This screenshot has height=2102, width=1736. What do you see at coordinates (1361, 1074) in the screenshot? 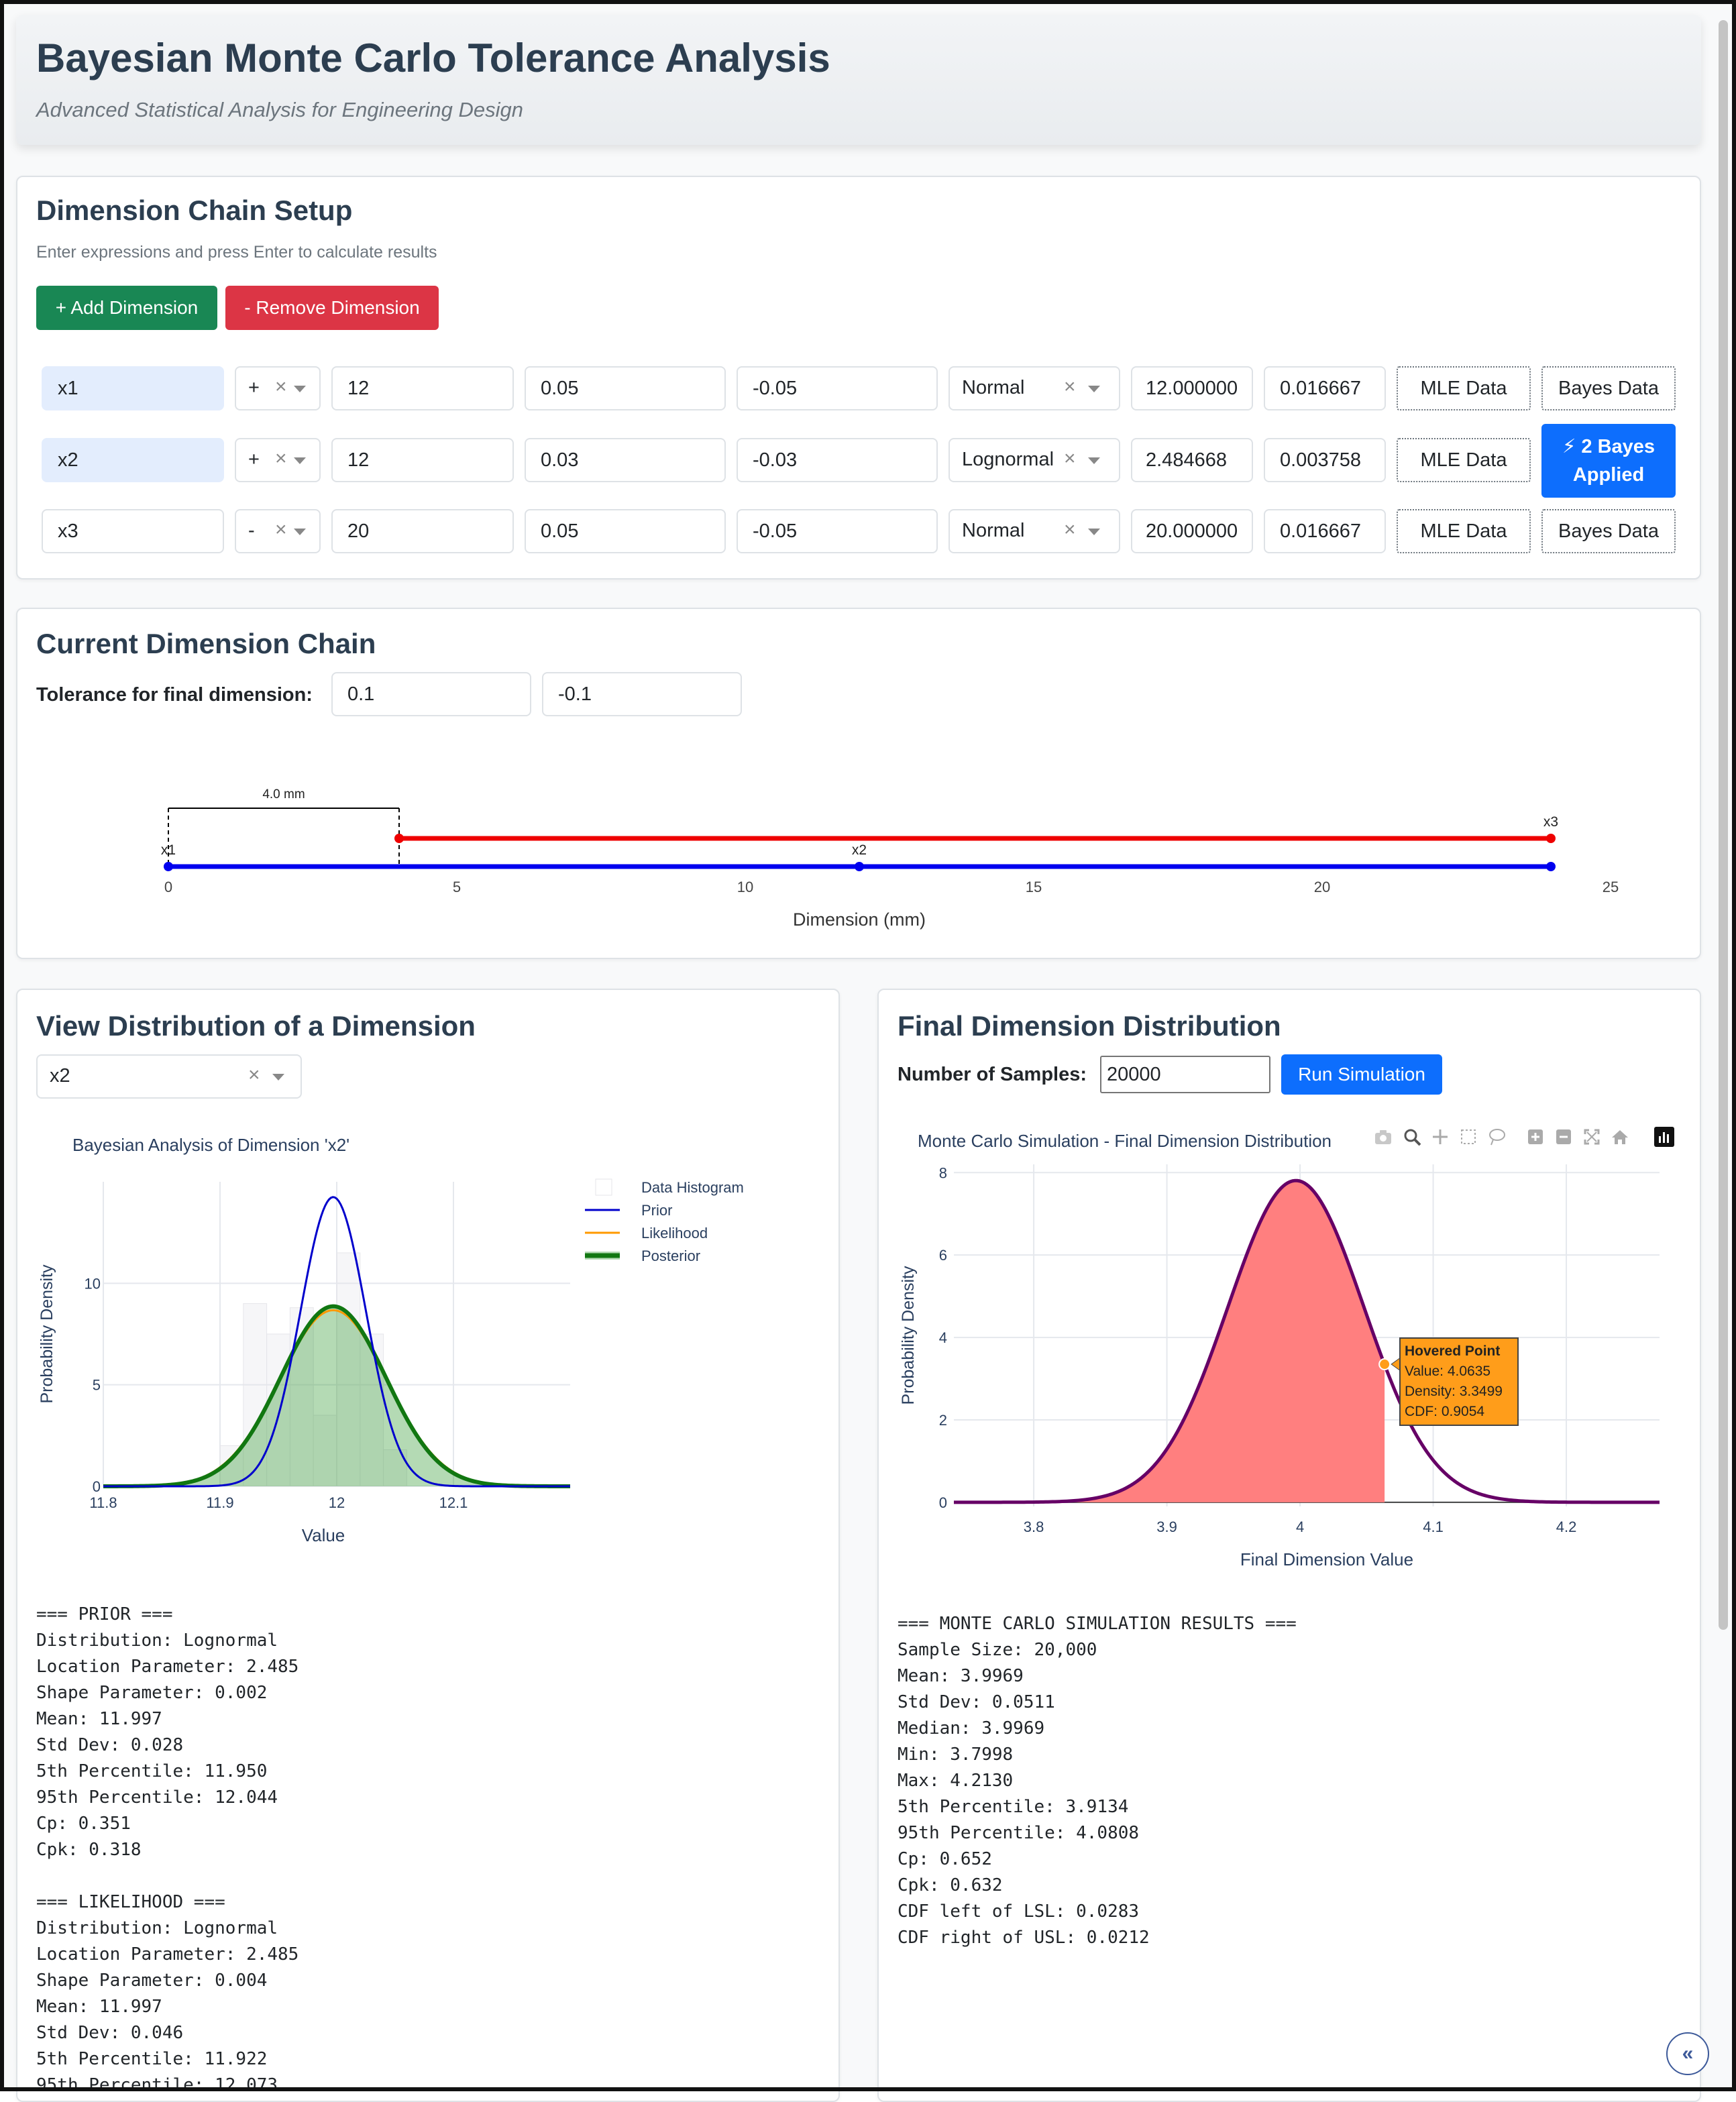
I see `run-simulation-button: Run Simulation` at bounding box center [1361, 1074].